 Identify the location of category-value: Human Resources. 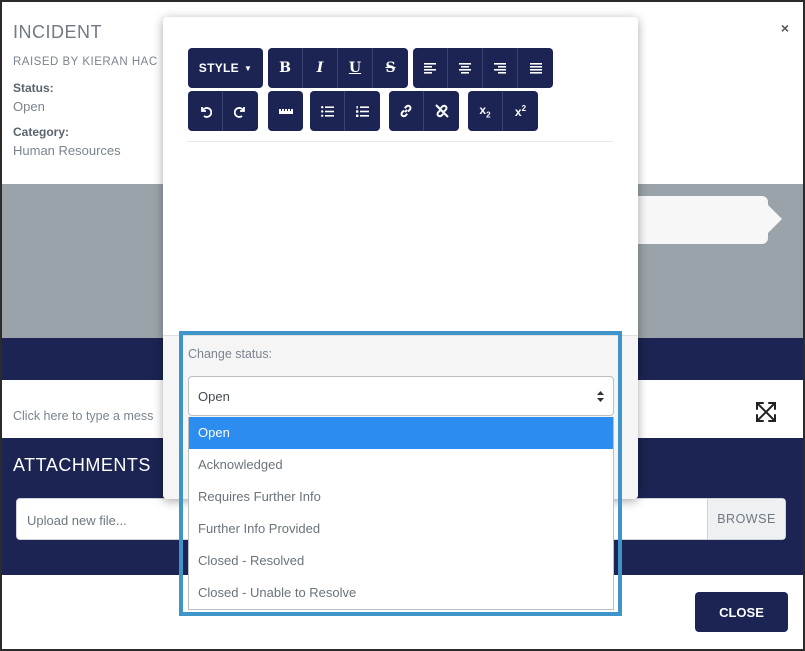
(67, 150).